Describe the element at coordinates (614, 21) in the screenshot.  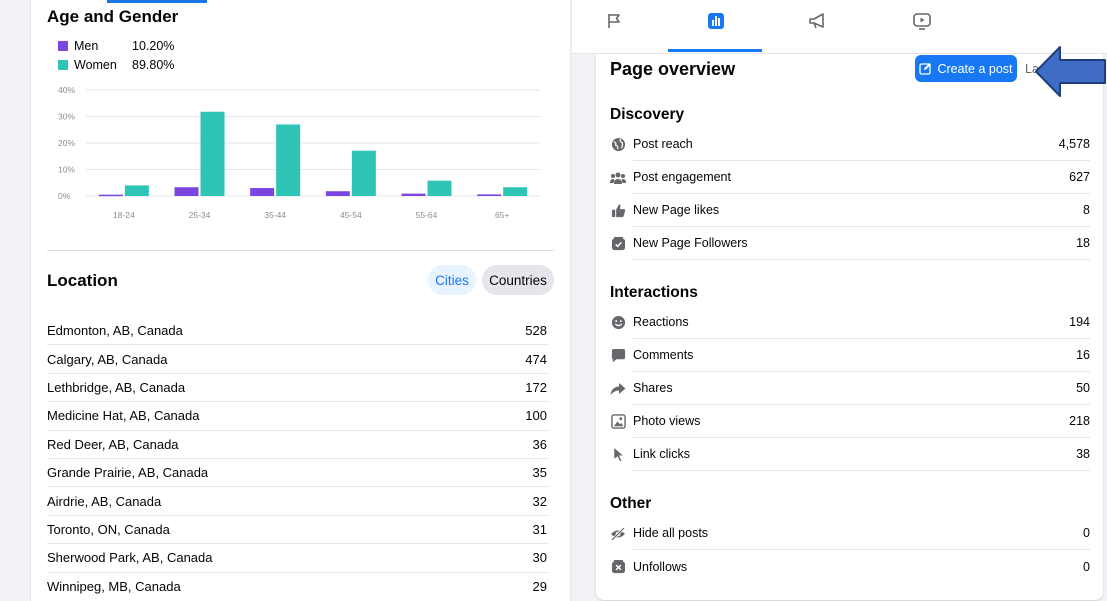
I see `flag-icon` at that location.